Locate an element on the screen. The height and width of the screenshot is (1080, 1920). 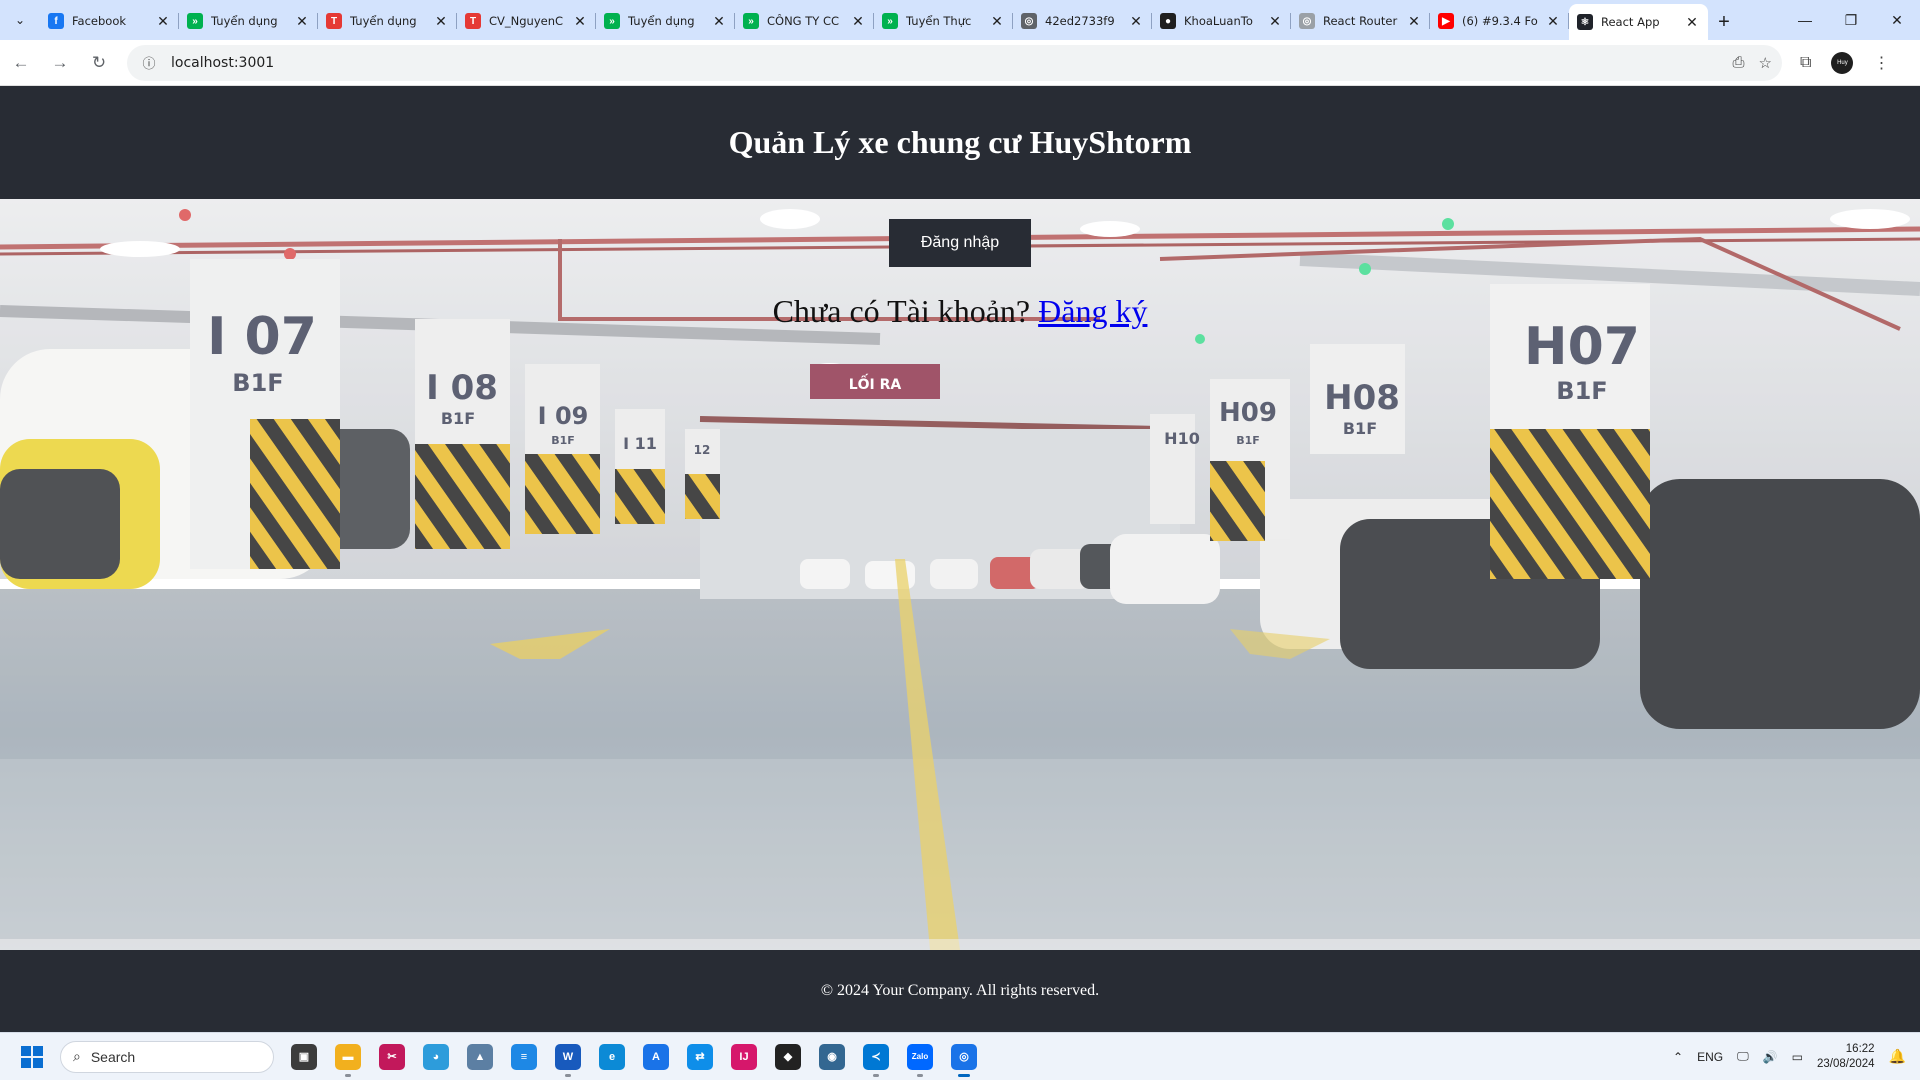
globe-icon: ◎ is located at coordinates (1029, 21).